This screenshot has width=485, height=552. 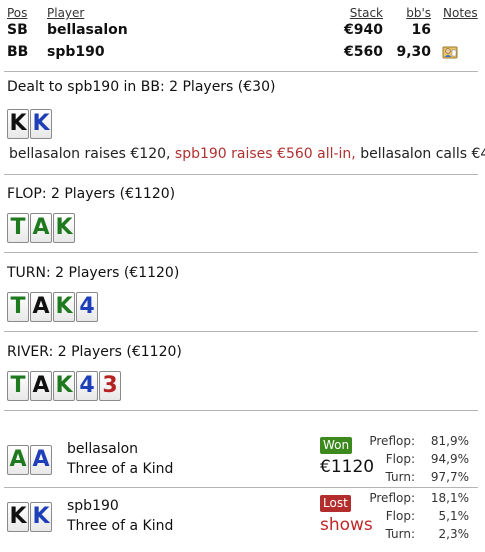 I want to click on player-hole-cards: AA, so click(x=29, y=460).